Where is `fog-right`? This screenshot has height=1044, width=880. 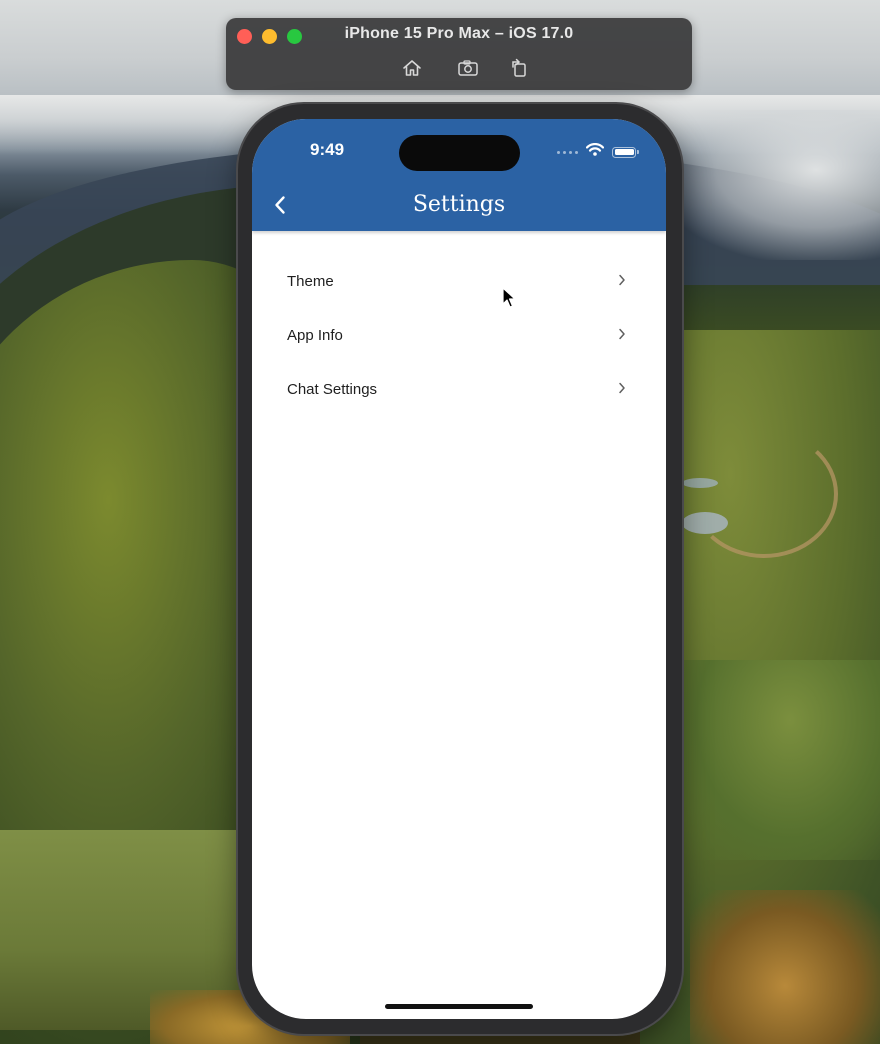 fog-right is located at coordinates (770, 185).